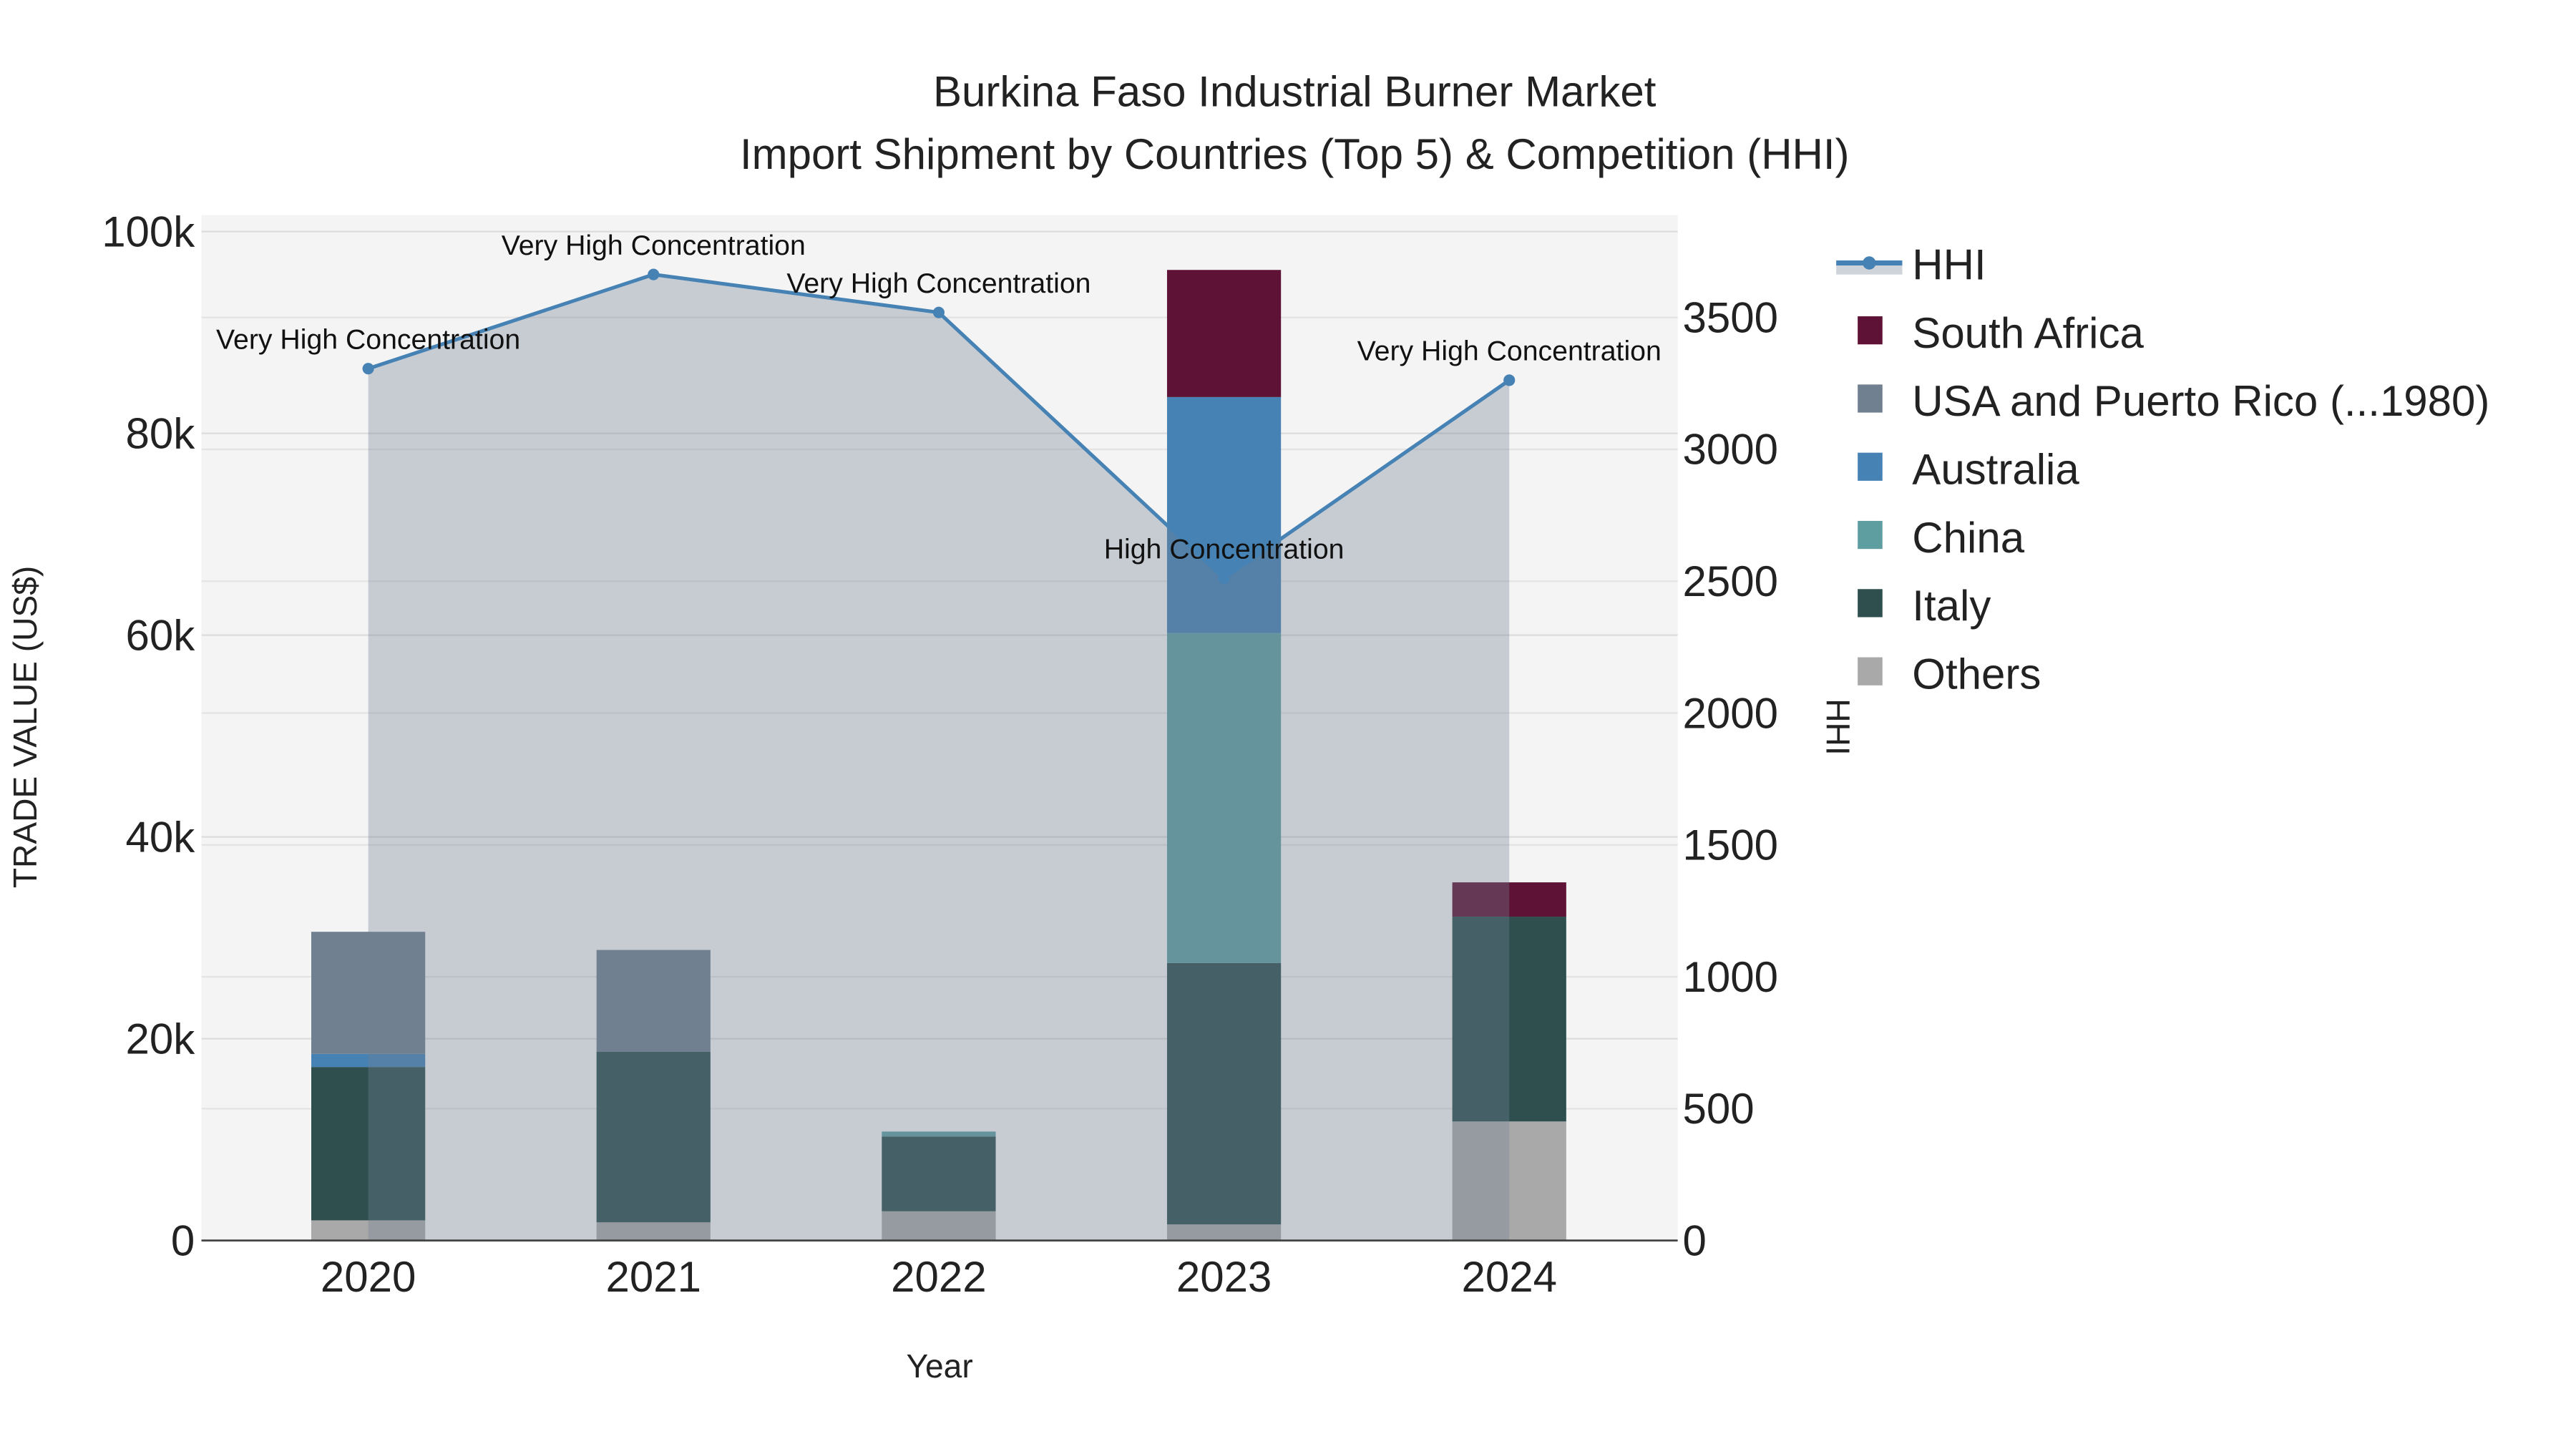 The image size is (2576, 1449). Describe the element at coordinates (1224, 1277) in the screenshot. I see `x-tick-label: 2023` at that location.